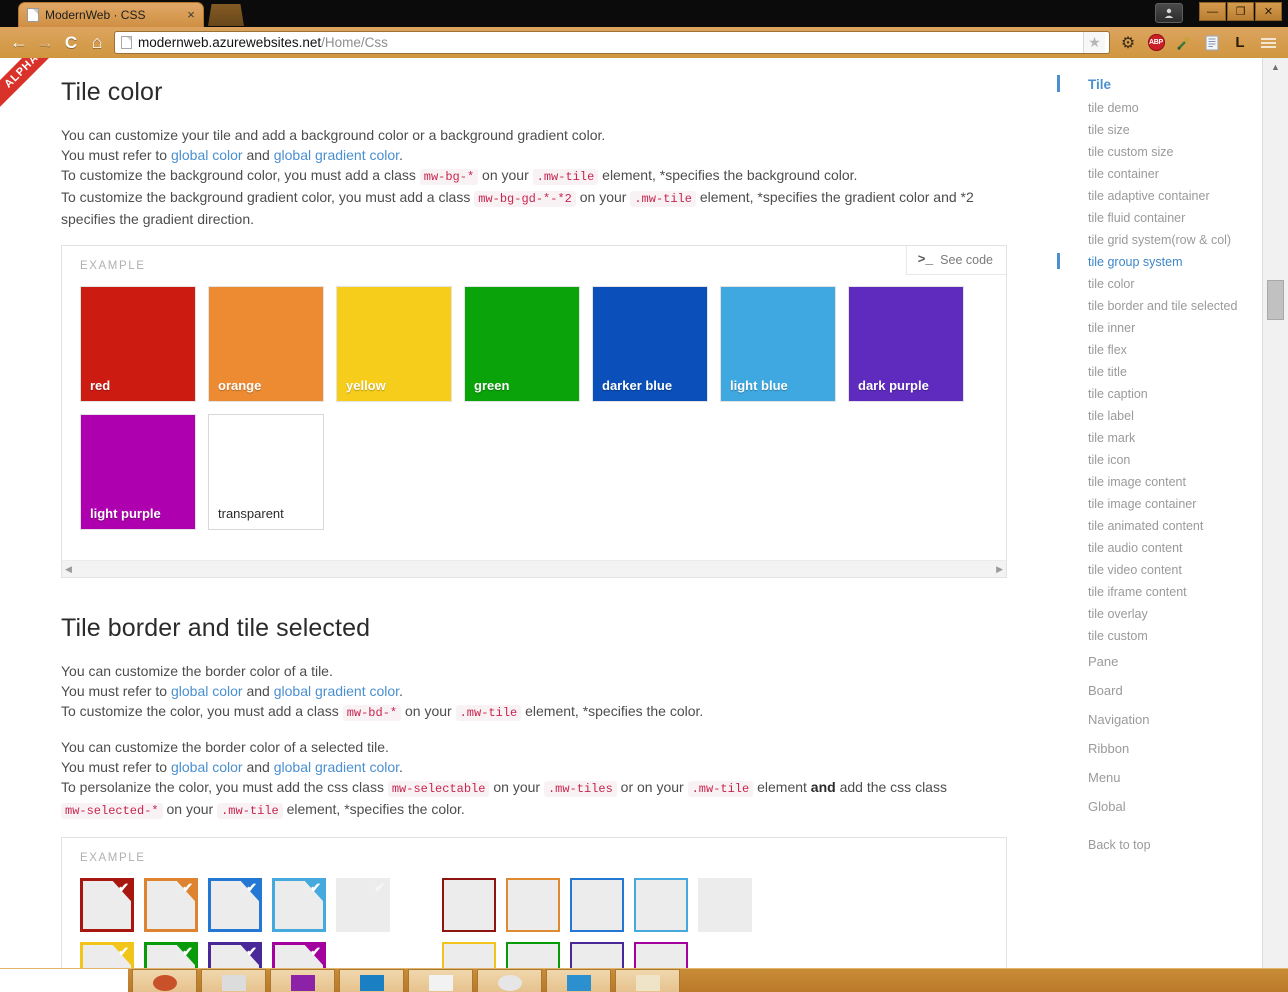 This screenshot has width=1288, height=992. I want to click on sidebar-item-tile-size: tile size, so click(1159, 130).